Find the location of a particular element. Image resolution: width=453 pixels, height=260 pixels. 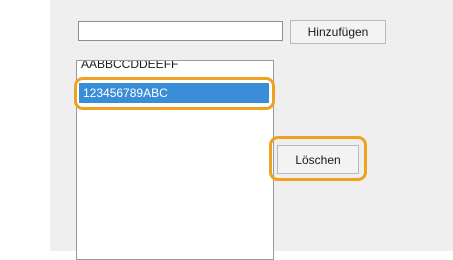

delete-button: Löschen is located at coordinates (318, 159).